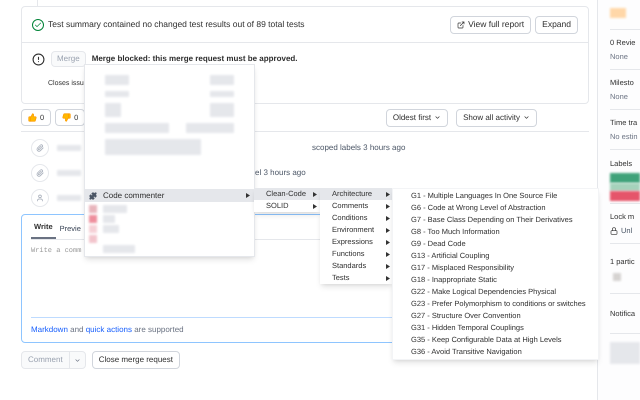  Describe the element at coordinates (77, 329) in the screenshot. I see `help-text: and` at that location.